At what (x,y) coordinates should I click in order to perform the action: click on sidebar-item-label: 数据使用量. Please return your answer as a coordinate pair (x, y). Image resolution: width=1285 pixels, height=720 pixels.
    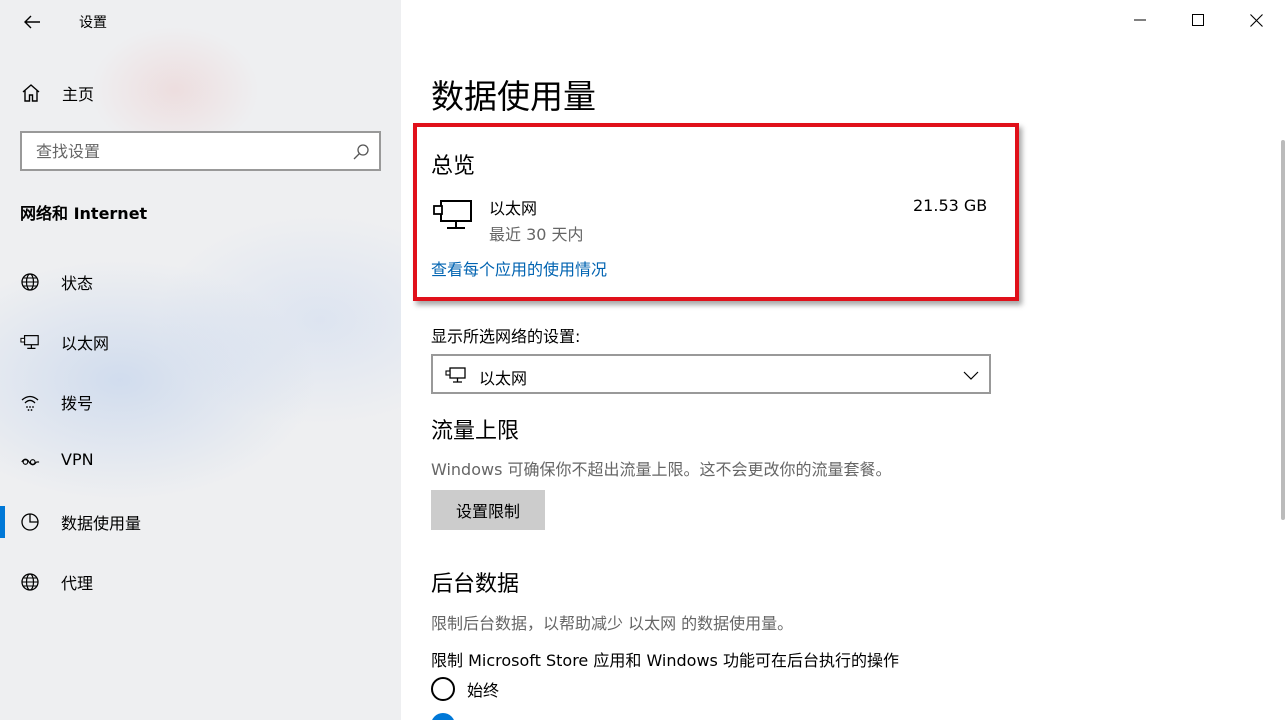
    Looking at the image, I should click on (101, 523).